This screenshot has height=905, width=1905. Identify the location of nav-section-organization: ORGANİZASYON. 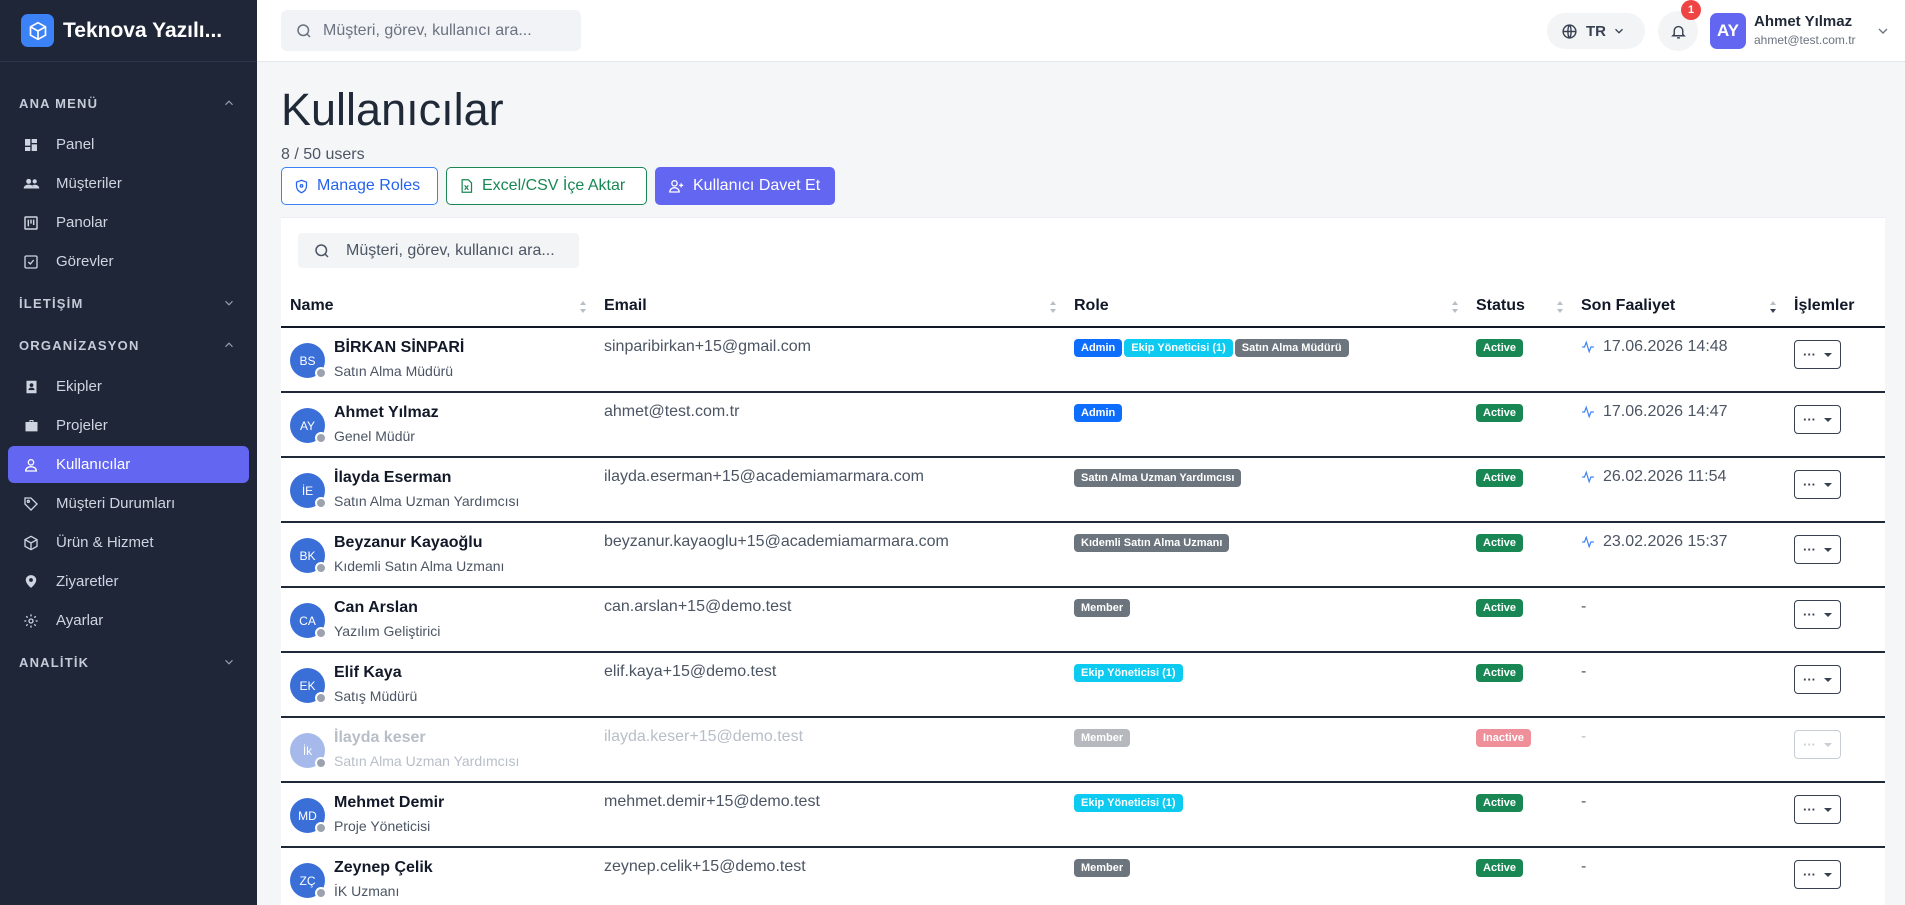
(128, 345).